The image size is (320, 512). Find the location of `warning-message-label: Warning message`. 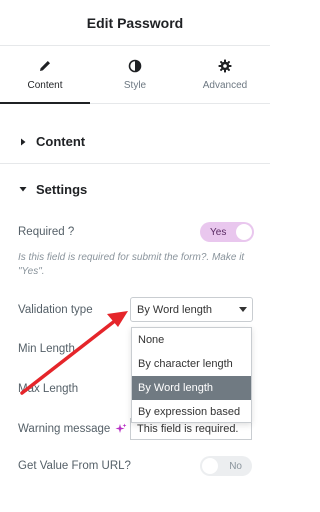

warning-message-label: Warning message is located at coordinates (64, 429).